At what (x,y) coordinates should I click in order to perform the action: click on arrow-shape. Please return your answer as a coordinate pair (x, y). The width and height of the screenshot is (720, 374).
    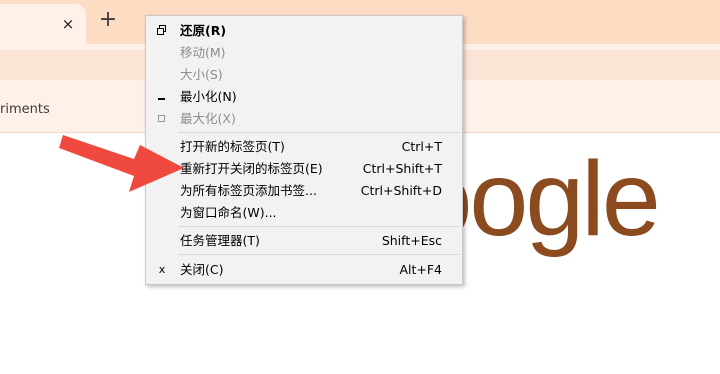
    Looking at the image, I should click on (121, 163).